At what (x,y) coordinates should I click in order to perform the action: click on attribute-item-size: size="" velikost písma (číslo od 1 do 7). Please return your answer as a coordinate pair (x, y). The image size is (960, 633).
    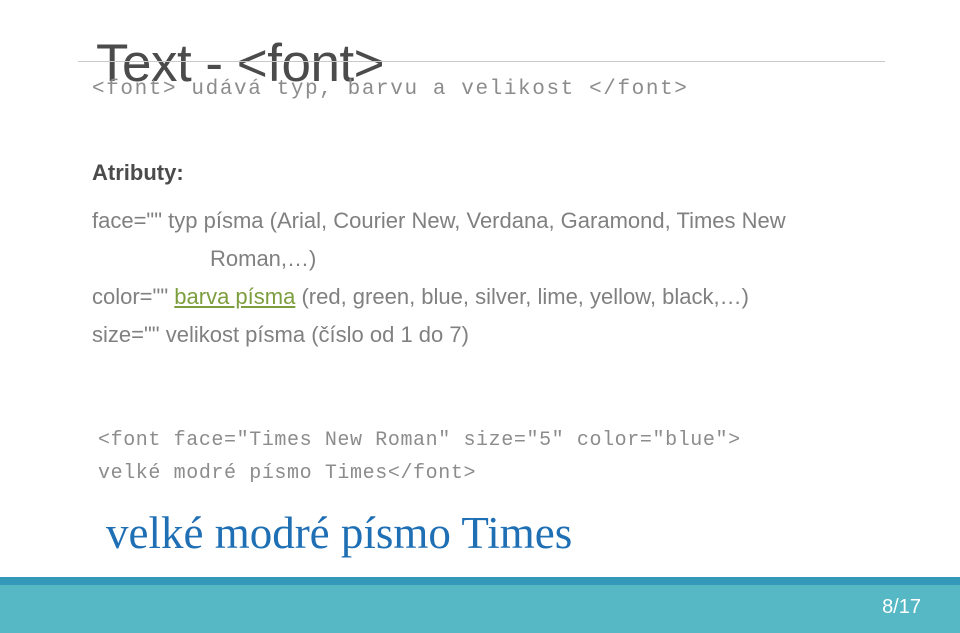
    Looking at the image, I should click on (492, 335).